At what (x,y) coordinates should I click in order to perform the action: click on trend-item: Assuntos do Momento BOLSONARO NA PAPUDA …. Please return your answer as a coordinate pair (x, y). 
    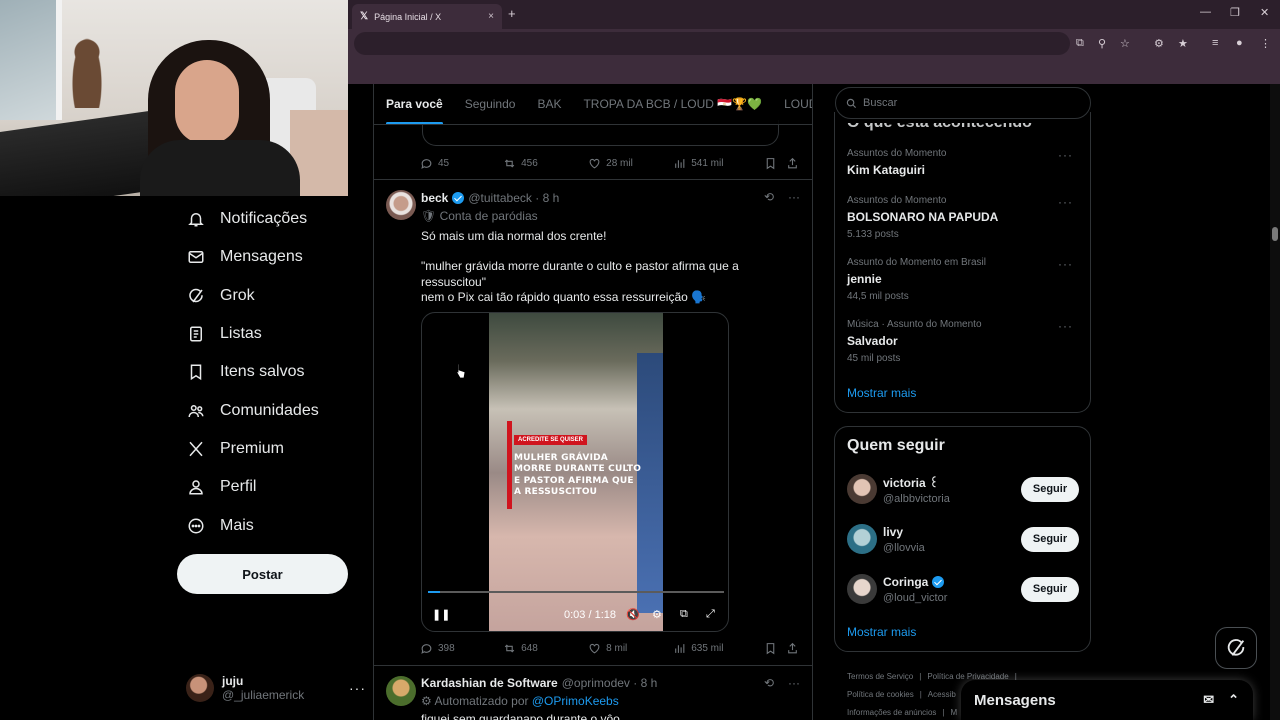
    Looking at the image, I should click on (963, 217).